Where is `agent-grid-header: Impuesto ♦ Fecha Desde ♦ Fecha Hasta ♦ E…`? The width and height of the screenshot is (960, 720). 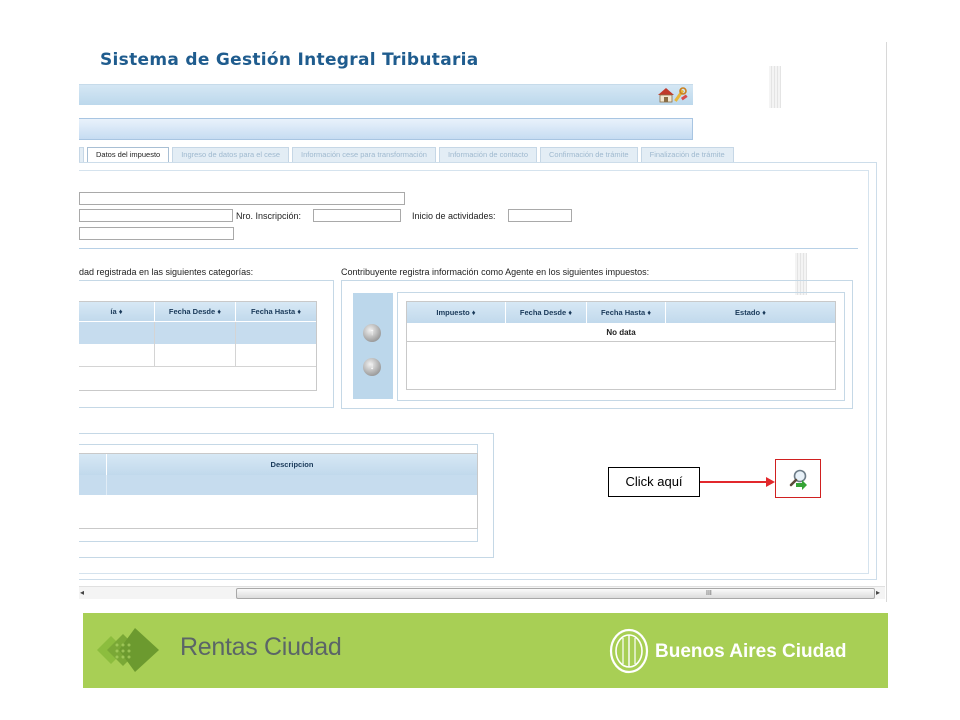
agent-grid-header: Impuesto ♦ Fecha Desde ♦ Fecha Hasta ♦ E… is located at coordinates (621, 312).